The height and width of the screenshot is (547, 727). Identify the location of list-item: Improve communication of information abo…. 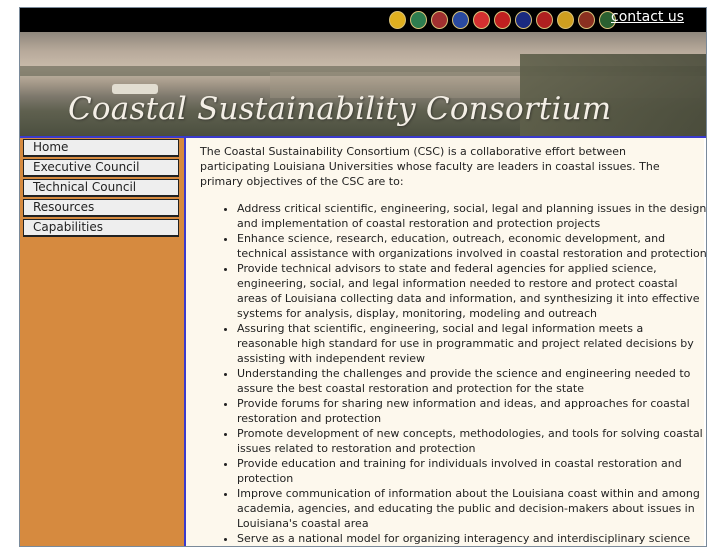
(471, 508).